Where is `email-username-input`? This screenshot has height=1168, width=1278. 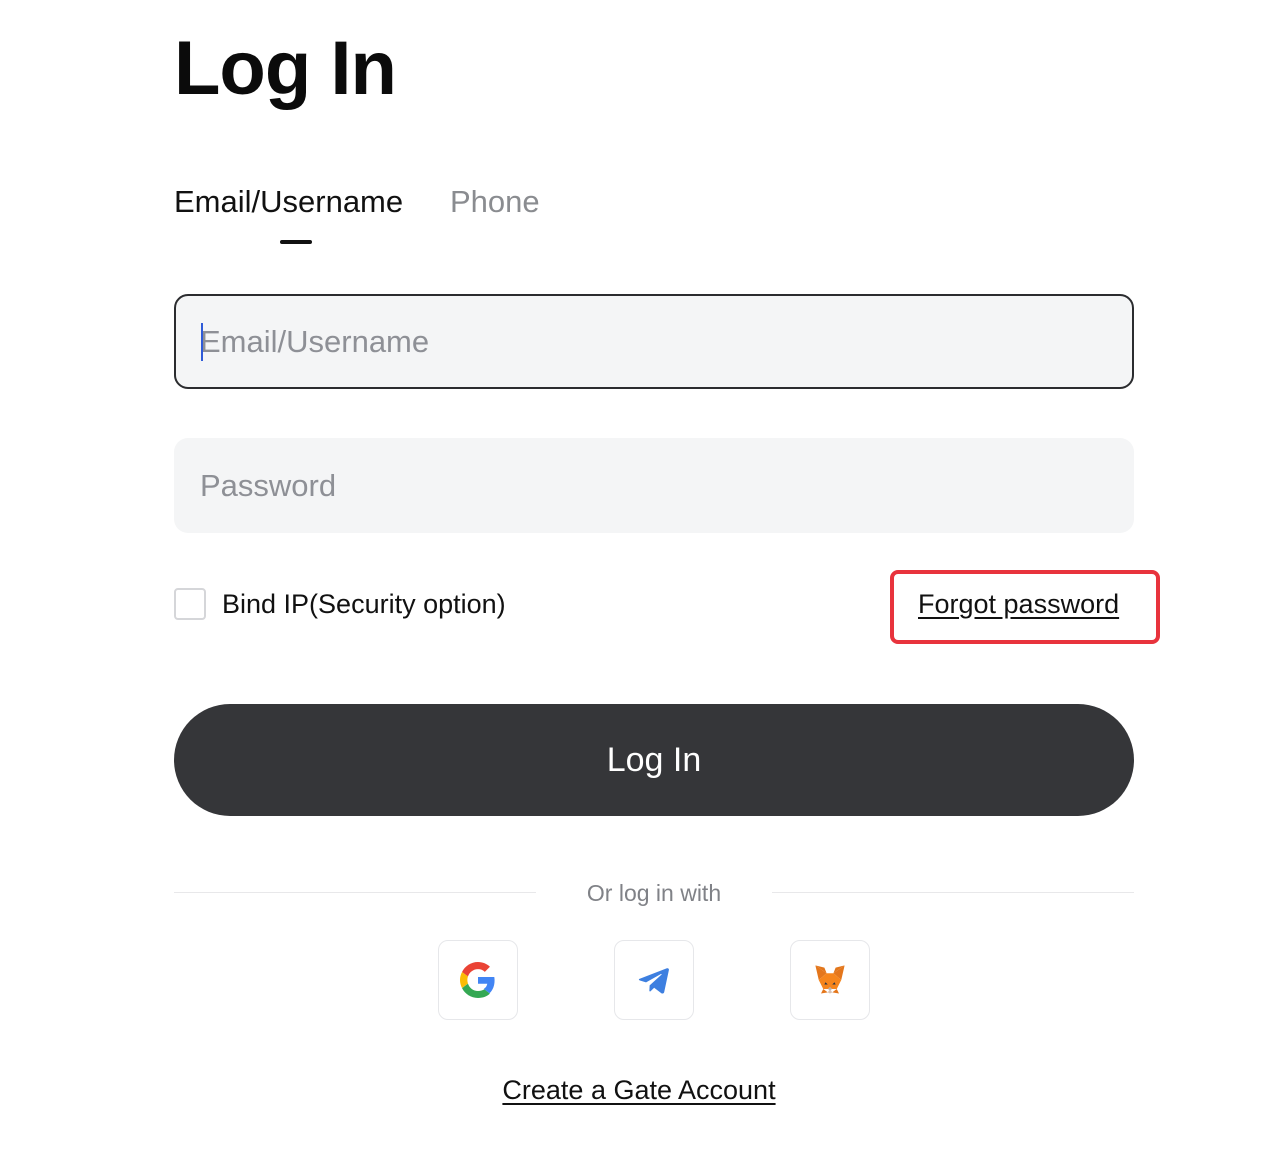 email-username-input is located at coordinates (650, 341).